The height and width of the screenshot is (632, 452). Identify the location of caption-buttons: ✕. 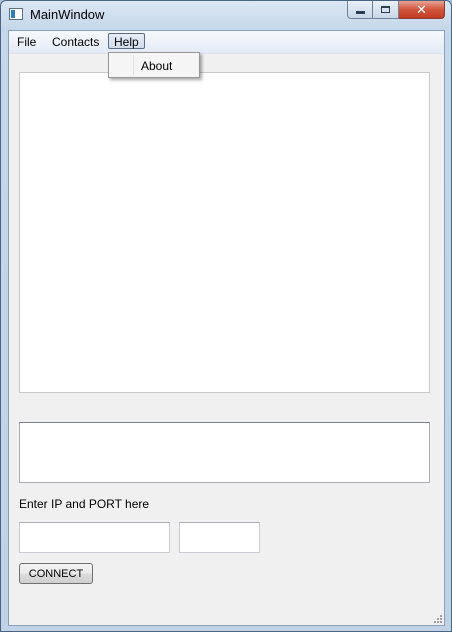
(396, 10).